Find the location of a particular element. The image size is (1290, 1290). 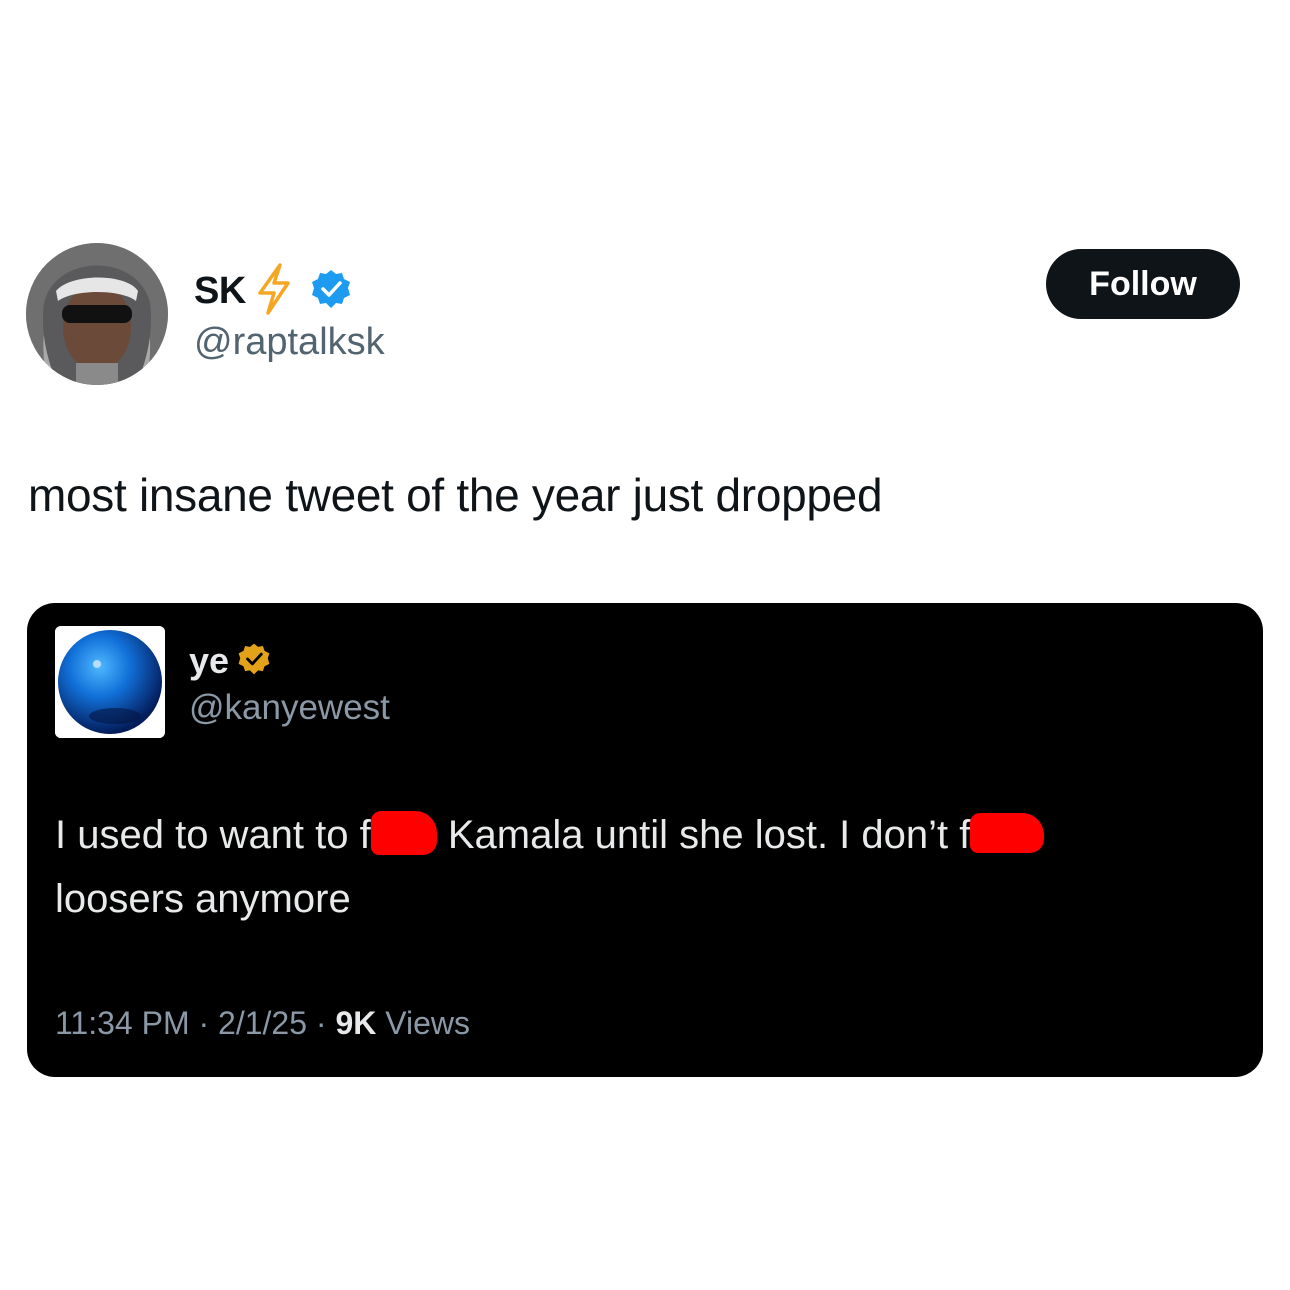

quoted-date: 2/1/25 is located at coordinates (262, 1023).